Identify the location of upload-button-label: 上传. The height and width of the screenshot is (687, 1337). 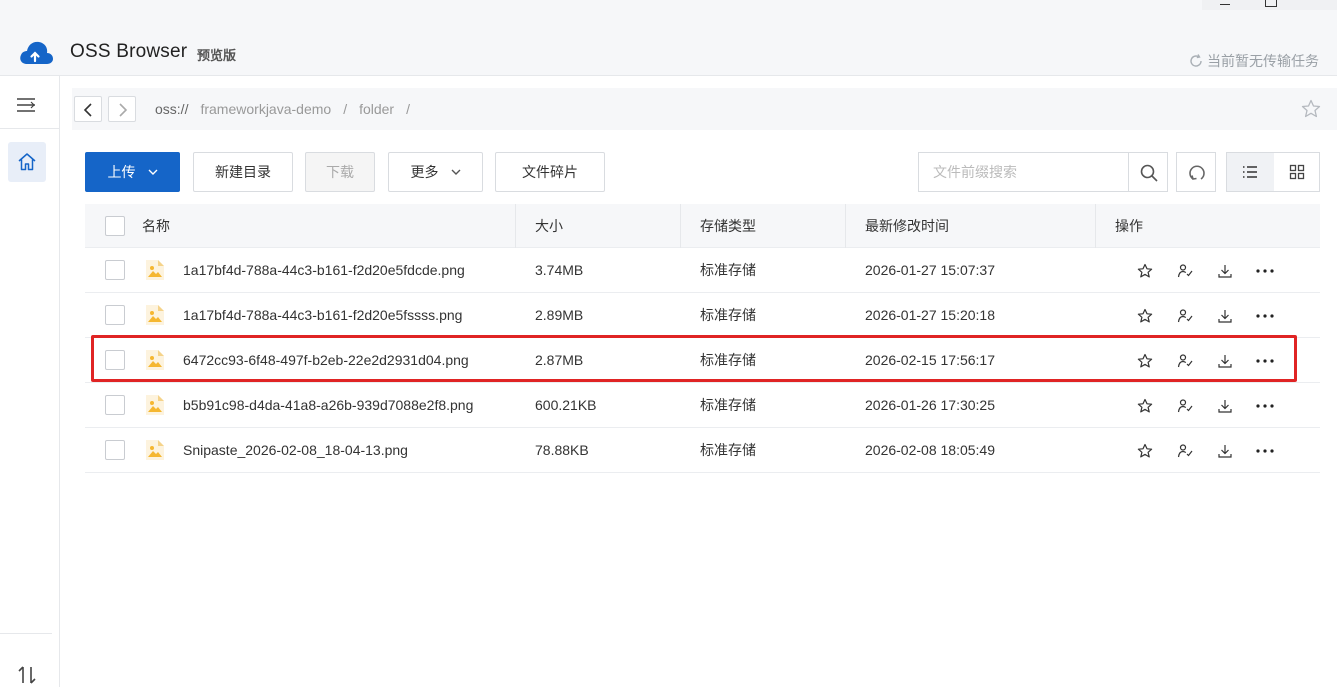
(121, 172).